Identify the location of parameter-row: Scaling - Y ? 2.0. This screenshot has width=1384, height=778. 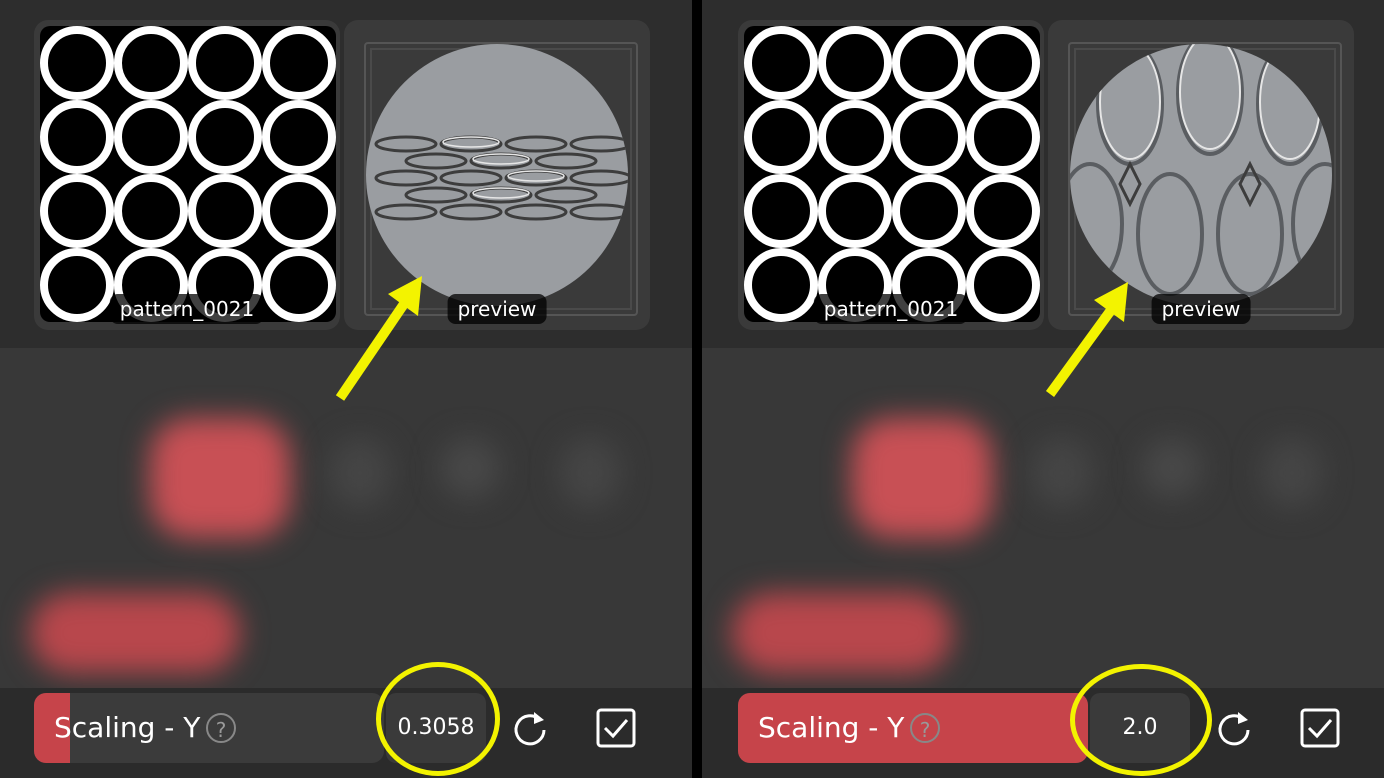
(1043, 733).